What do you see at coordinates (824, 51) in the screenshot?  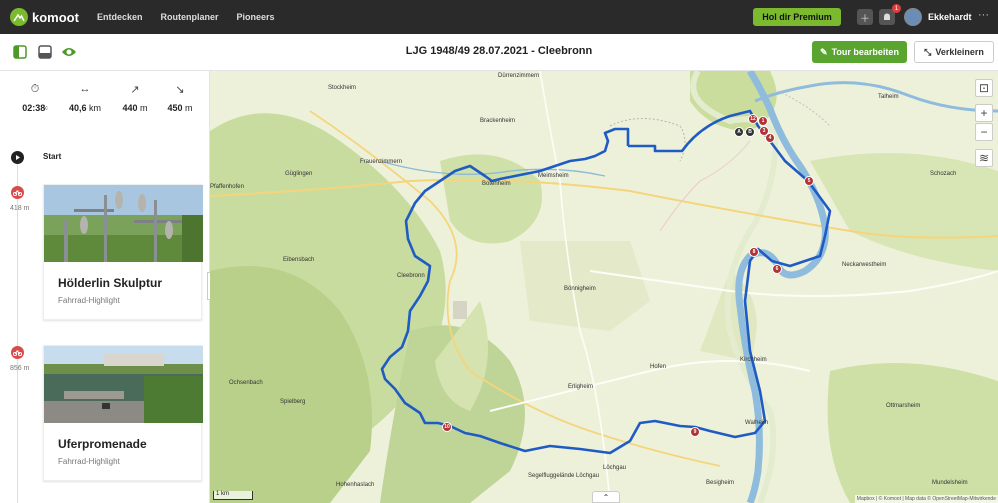 I see `pencil-icon: ✎` at bounding box center [824, 51].